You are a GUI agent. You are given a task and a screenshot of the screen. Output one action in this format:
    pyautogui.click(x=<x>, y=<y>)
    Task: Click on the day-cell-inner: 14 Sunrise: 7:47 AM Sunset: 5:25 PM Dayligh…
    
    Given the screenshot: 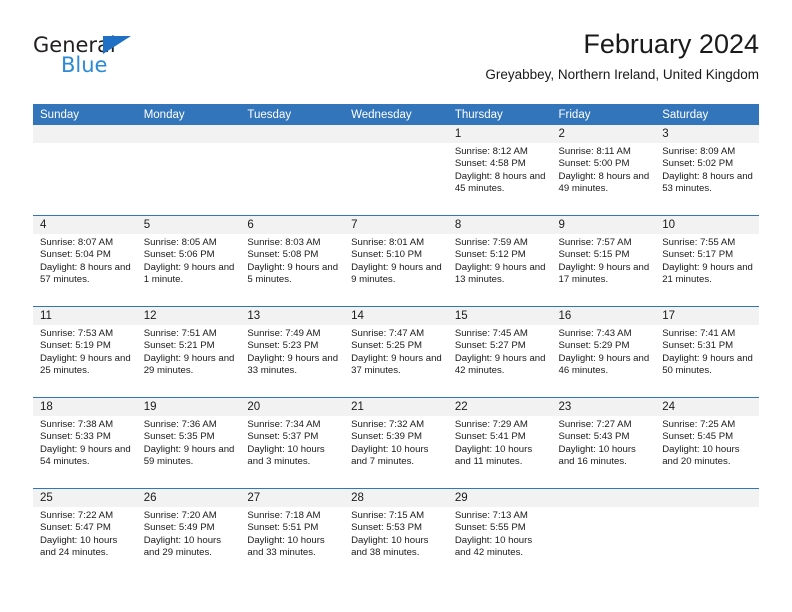 What is the action you would take?
    pyautogui.click(x=396, y=352)
    